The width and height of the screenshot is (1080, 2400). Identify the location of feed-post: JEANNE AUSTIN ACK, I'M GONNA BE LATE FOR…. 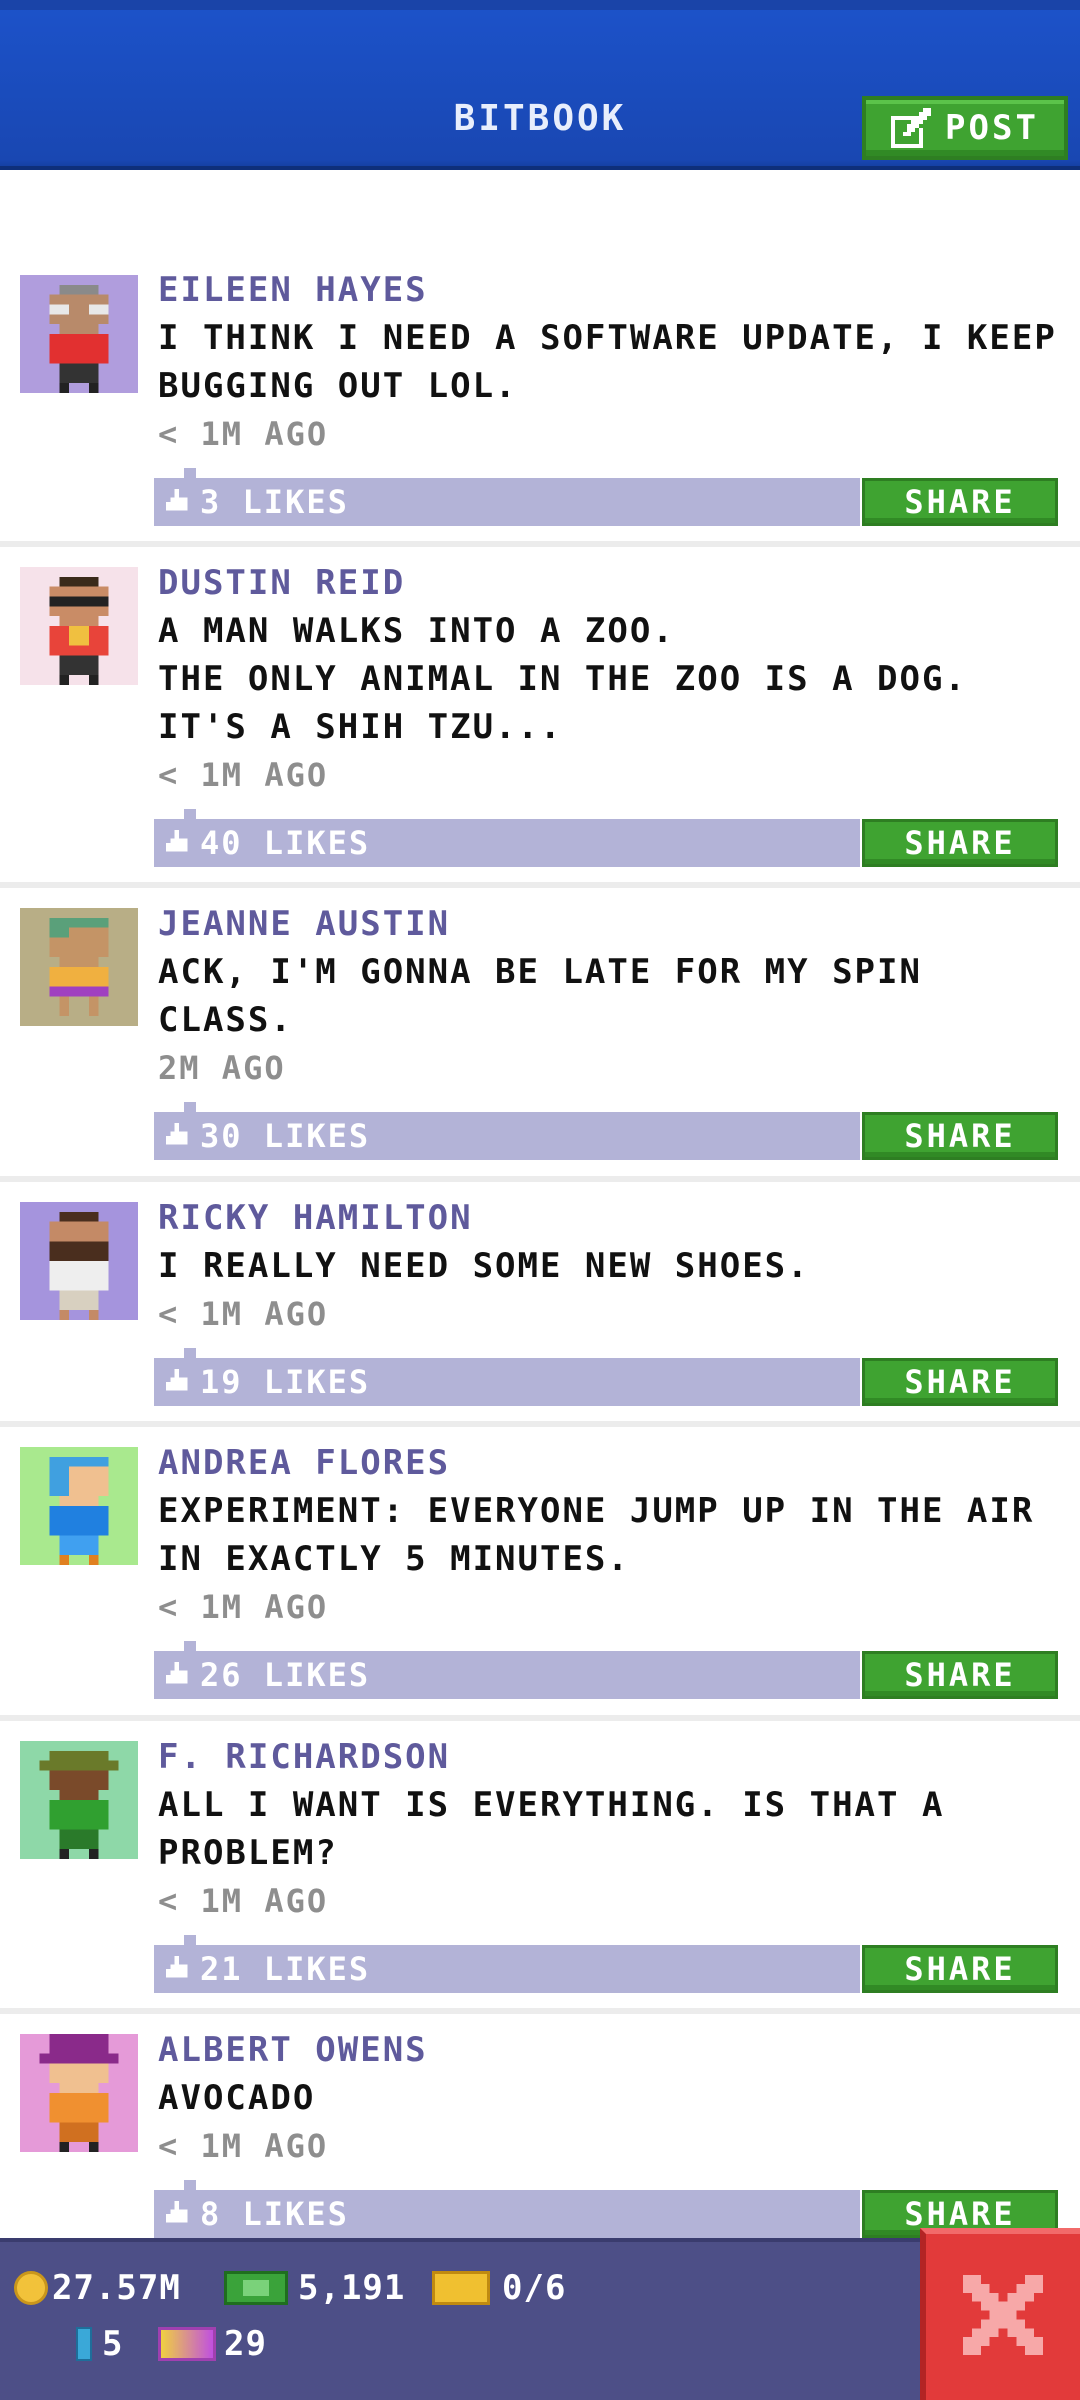
(540, 1035).